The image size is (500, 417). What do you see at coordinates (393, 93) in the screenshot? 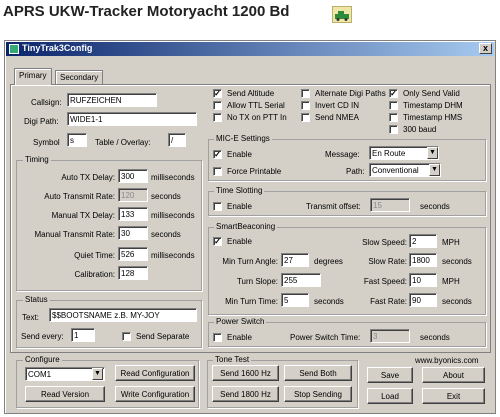
I see `only-send-valid-checkbox: ✓` at bounding box center [393, 93].